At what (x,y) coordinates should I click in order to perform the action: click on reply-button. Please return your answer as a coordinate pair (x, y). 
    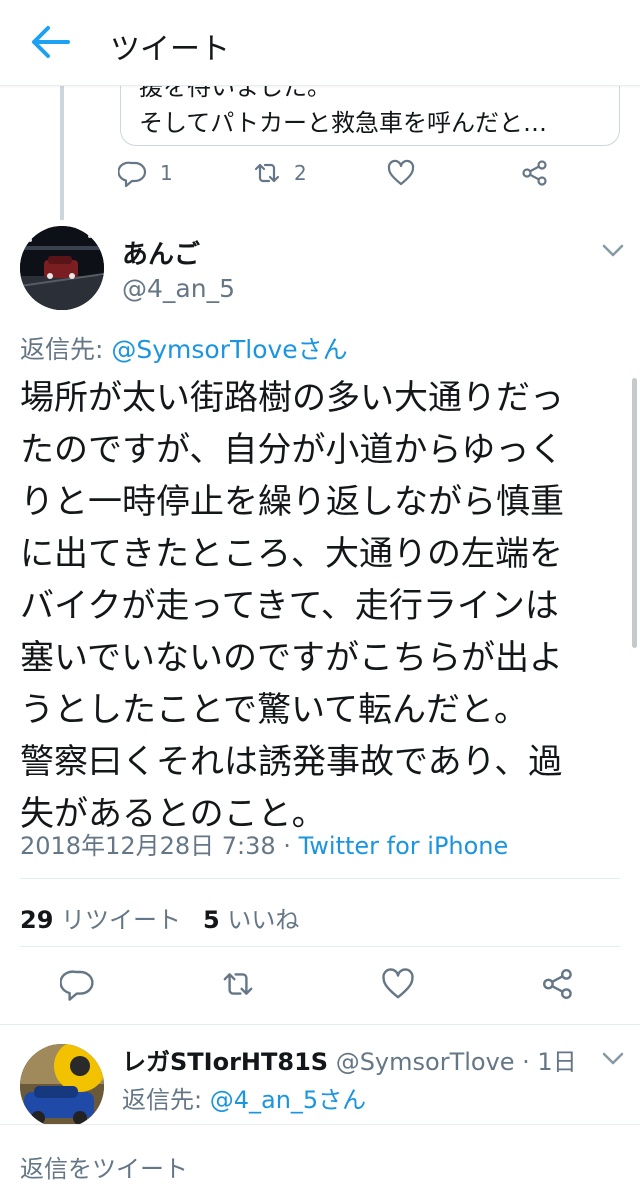
    Looking at the image, I should click on (79, 986).